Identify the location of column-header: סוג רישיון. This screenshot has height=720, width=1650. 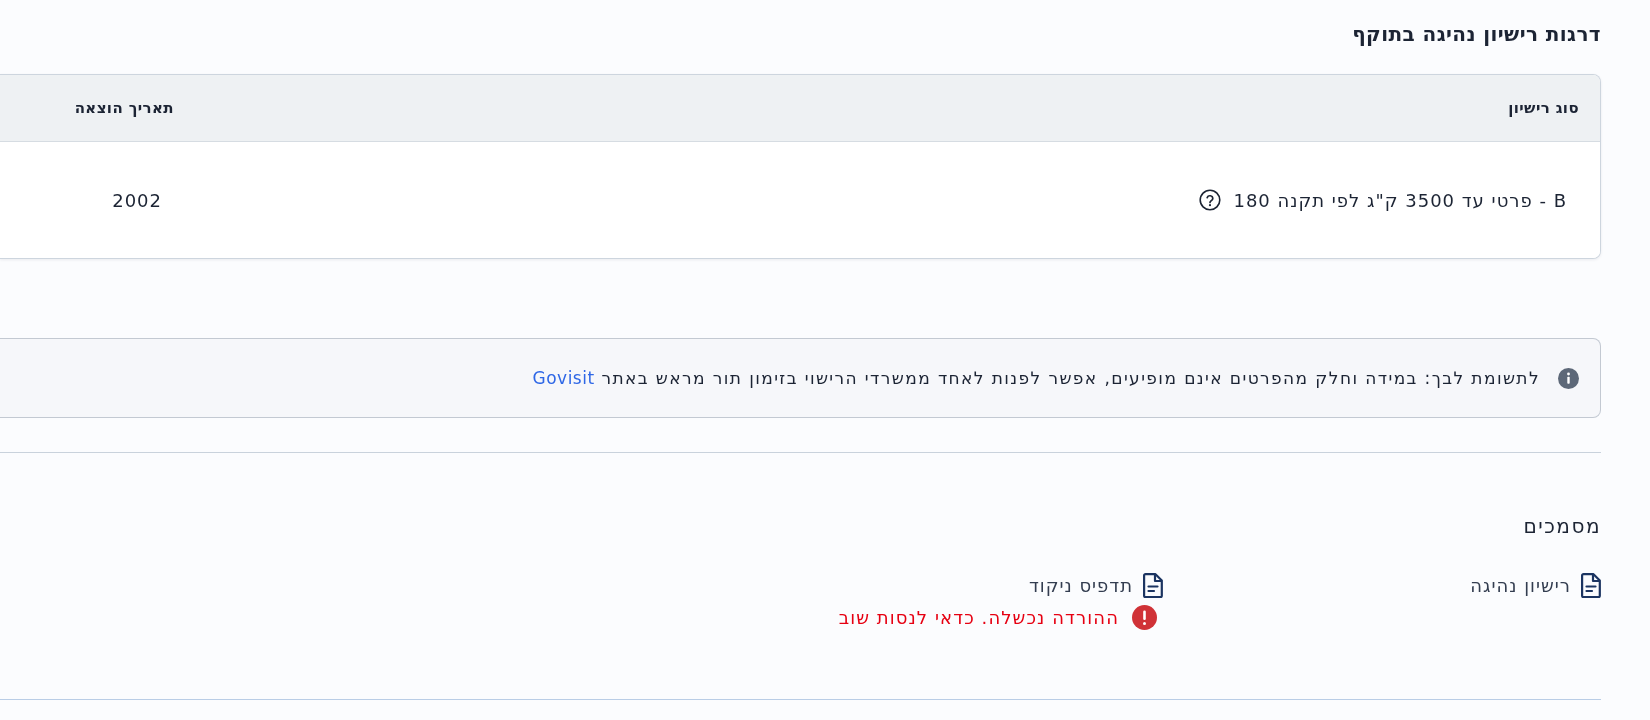
(1543, 108).